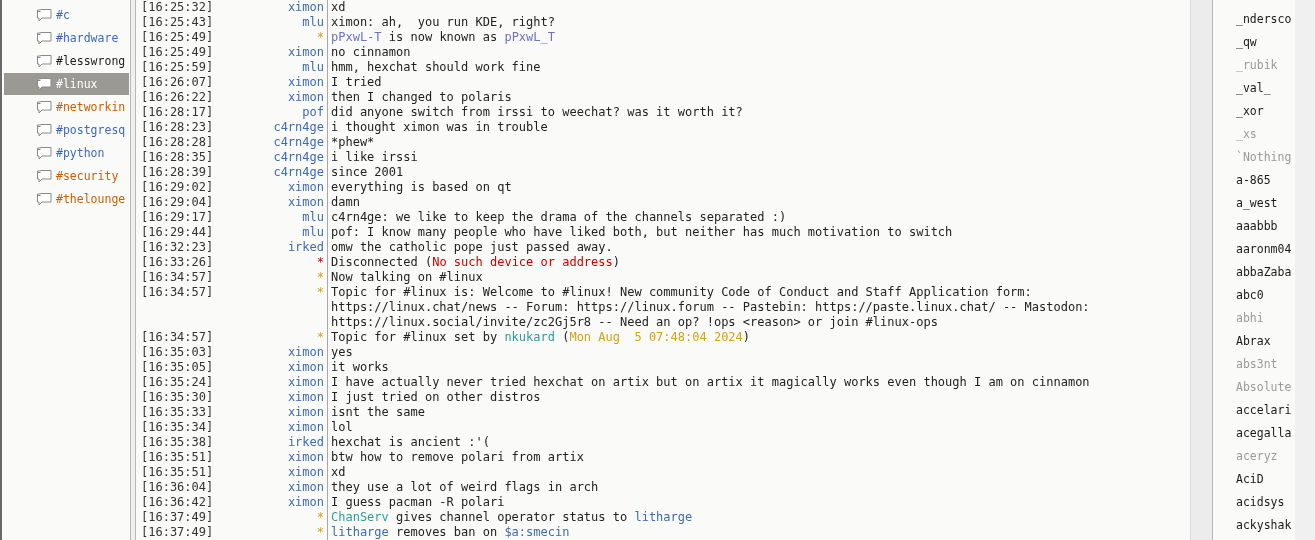 The image size is (1315, 540). Describe the element at coordinates (87, 176) in the screenshot. I see `channel-name: #security` at that location.